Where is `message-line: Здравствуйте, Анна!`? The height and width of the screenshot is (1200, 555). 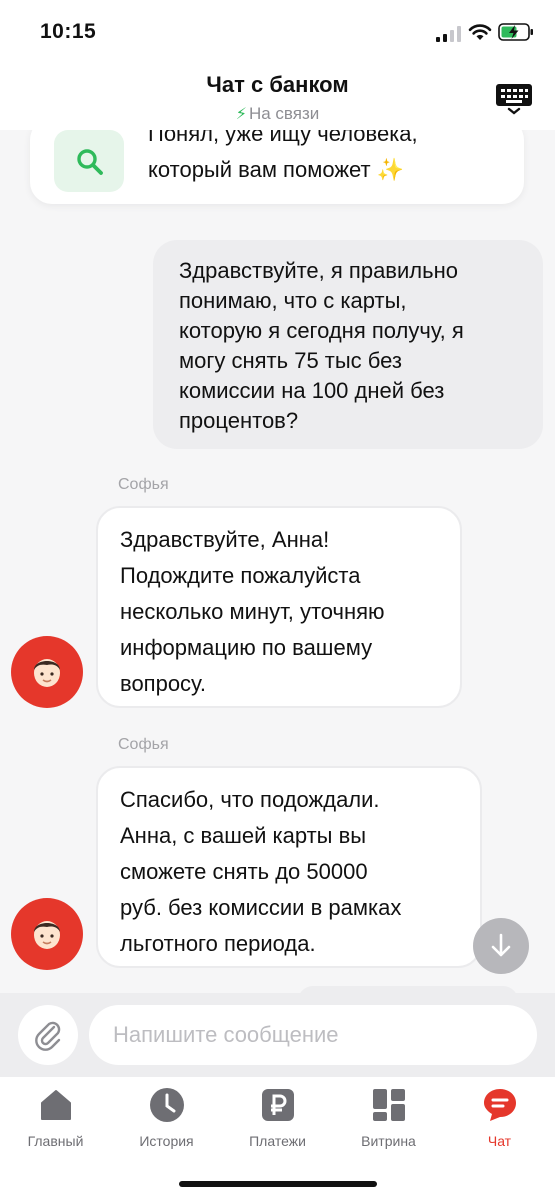 message-line: Здравствуйте, Анна! is located at coordinates (225, 539).